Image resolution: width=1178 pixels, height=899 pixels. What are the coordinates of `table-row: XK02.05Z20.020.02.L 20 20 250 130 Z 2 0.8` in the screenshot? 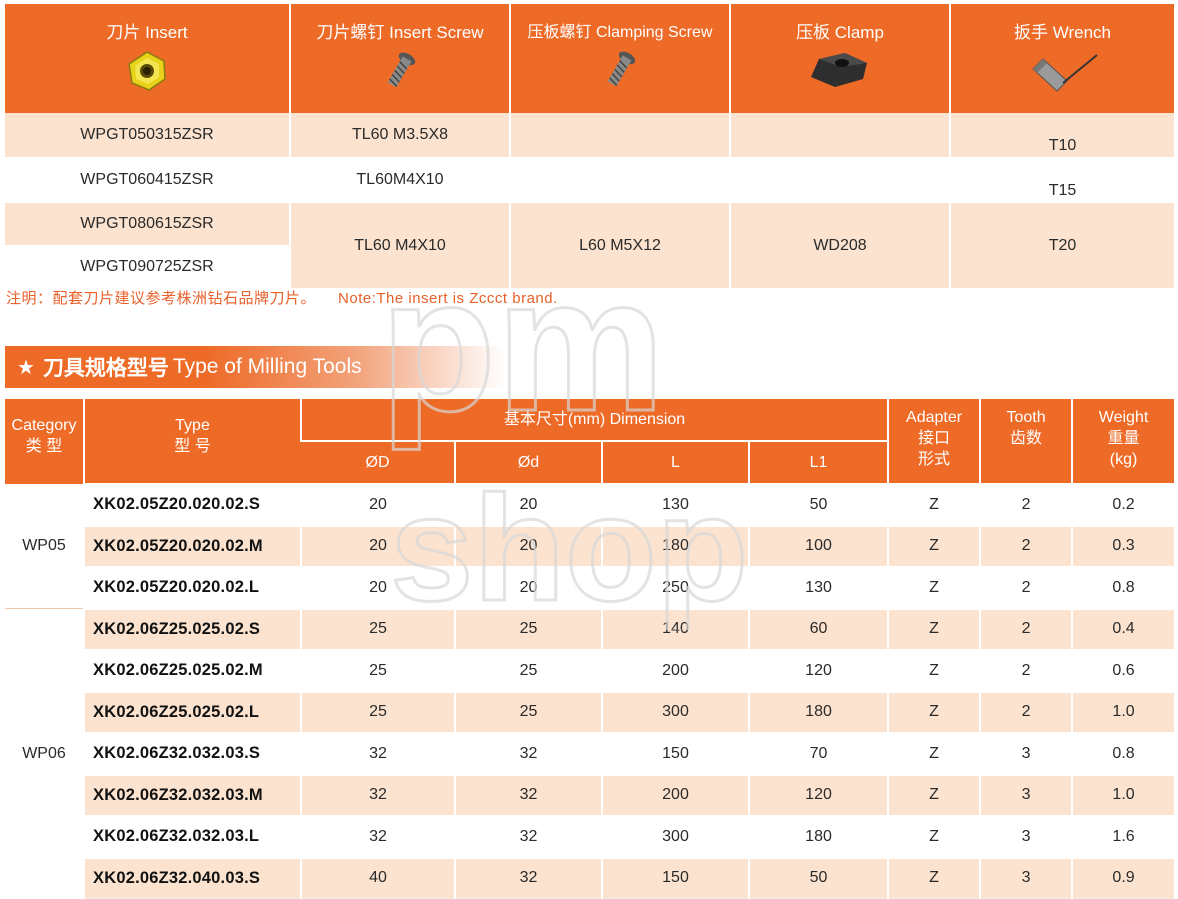 It's located at (590, 587).